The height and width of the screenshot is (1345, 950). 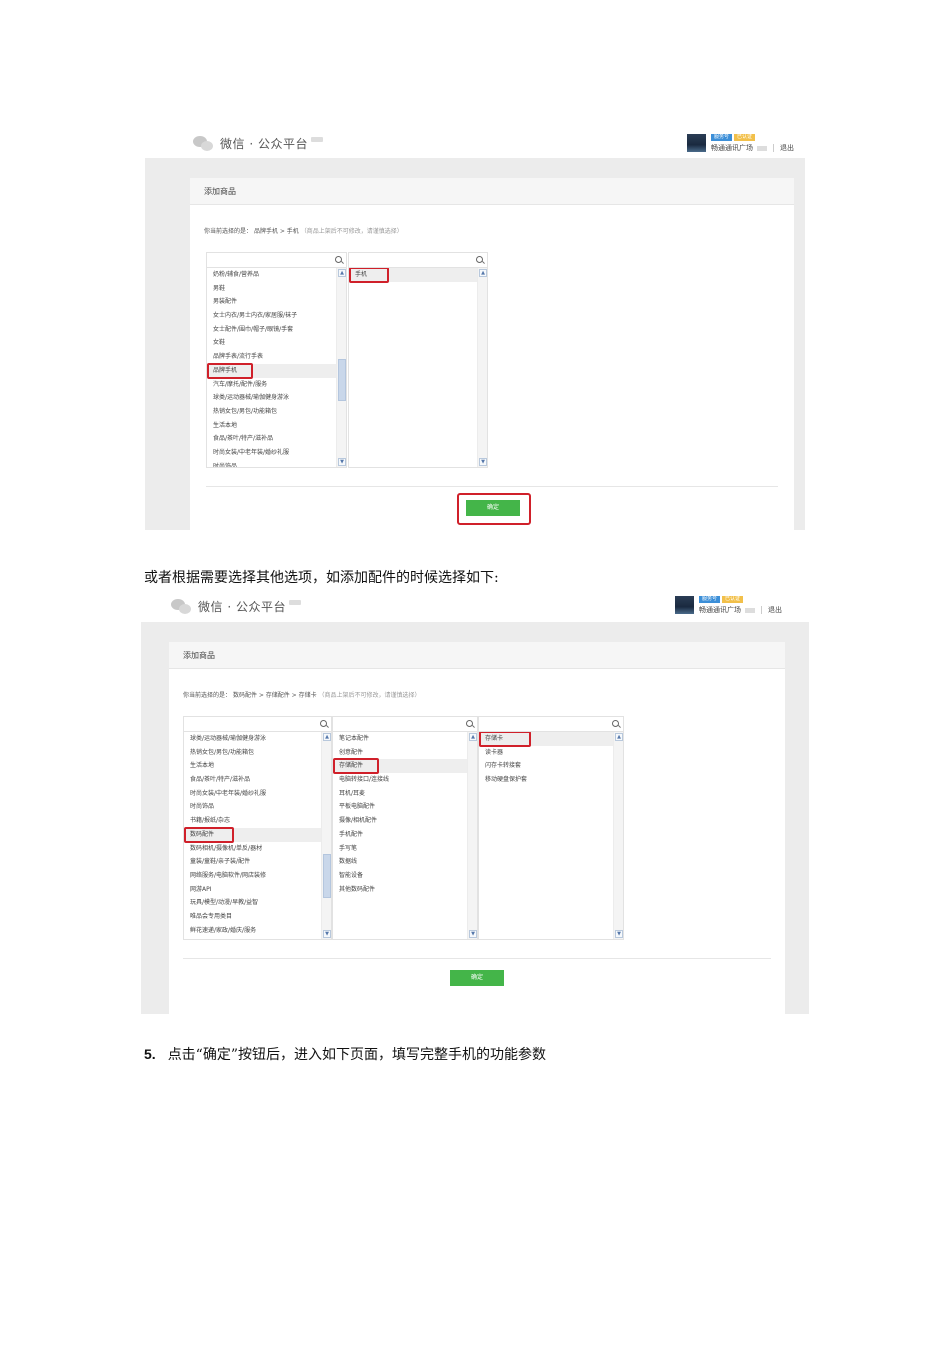 I want to click on list-item: 女鞋, so click(x=271, y=343).